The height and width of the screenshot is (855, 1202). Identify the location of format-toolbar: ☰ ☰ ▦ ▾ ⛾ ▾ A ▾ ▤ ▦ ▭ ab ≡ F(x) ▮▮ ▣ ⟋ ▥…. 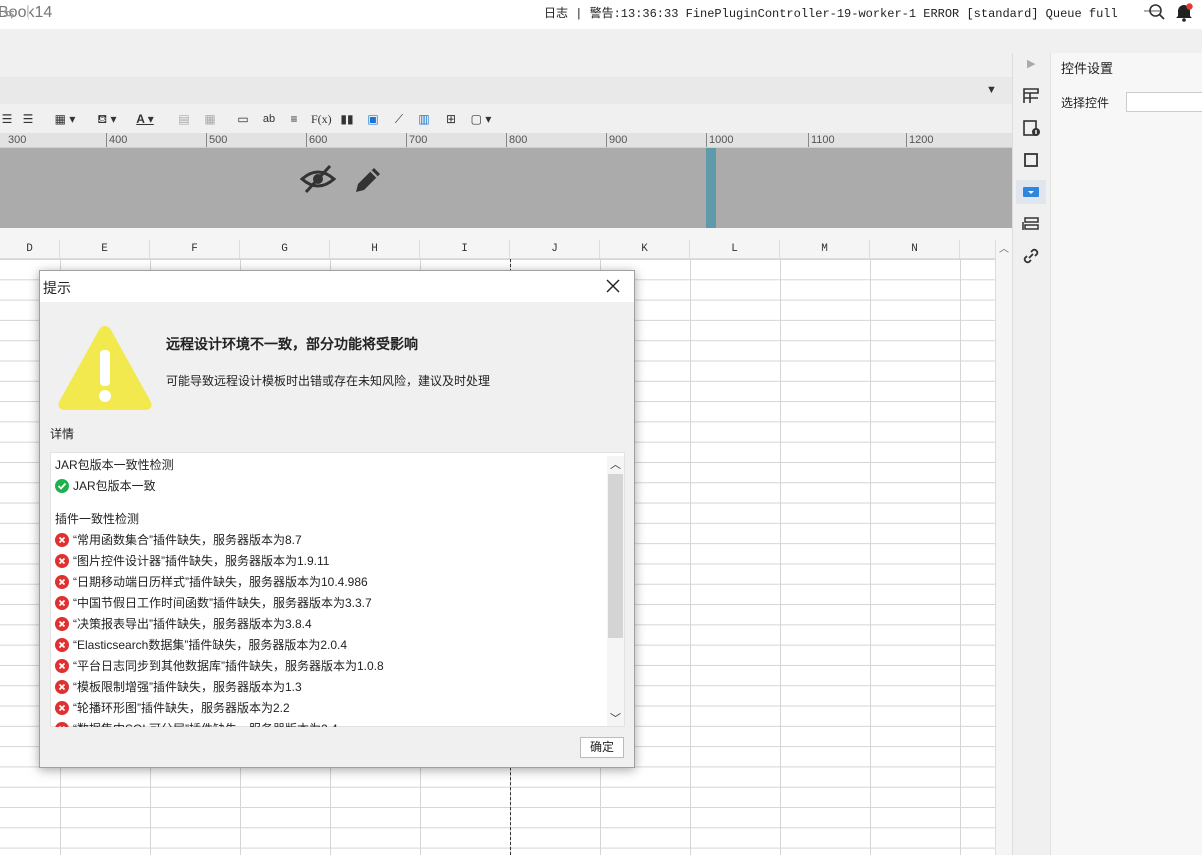
(506, 118).